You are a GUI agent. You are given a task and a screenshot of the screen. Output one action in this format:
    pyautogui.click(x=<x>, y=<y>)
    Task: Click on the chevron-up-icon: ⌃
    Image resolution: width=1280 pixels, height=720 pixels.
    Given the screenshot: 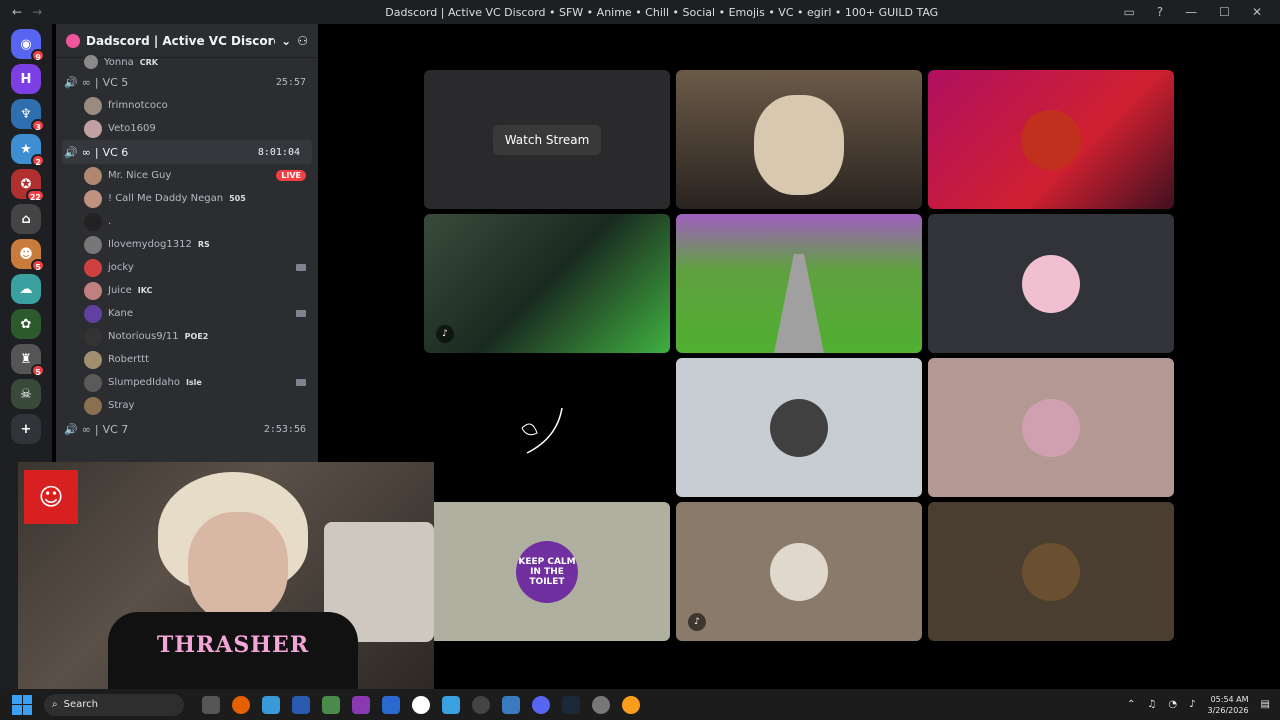 What is the action you would take?
    pyautogui.click(x=1131, y=704)
    